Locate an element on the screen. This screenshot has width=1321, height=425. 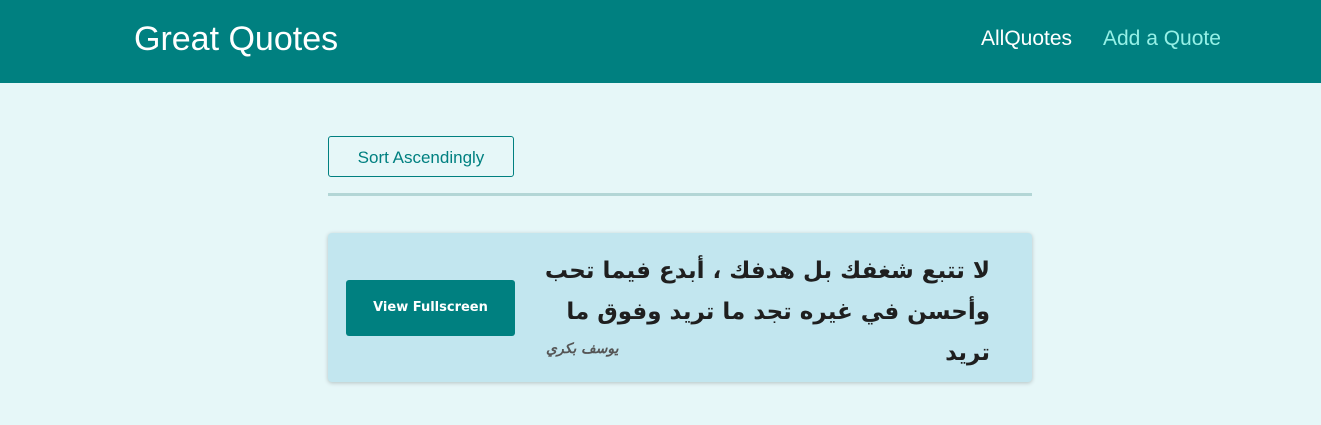
quote-author: يوسف بكري is located at coordinates (582, 349).